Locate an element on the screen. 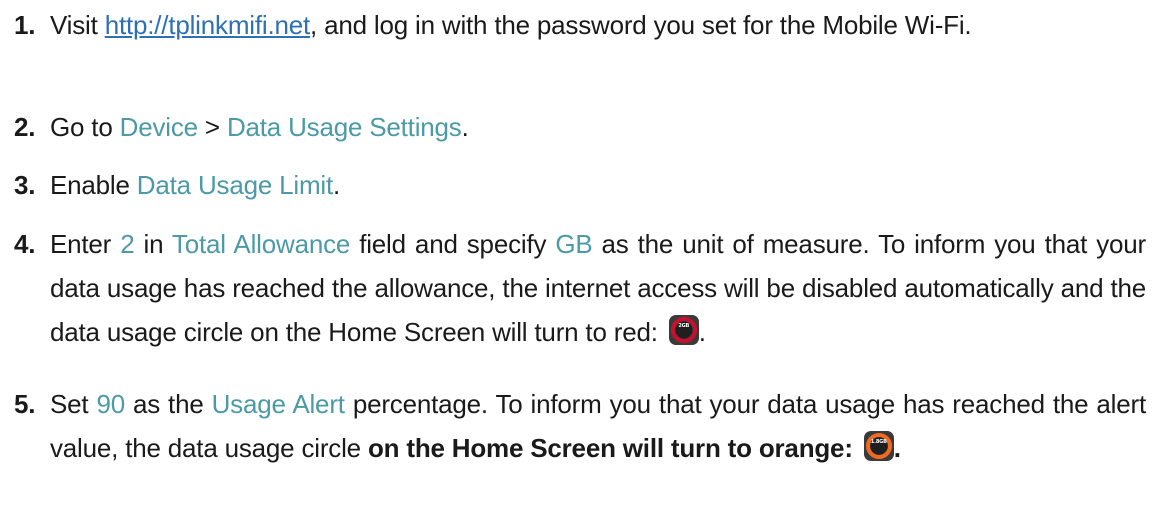  data-usage-circle-red-icon: 2GB is located at coordinates (683, 330).